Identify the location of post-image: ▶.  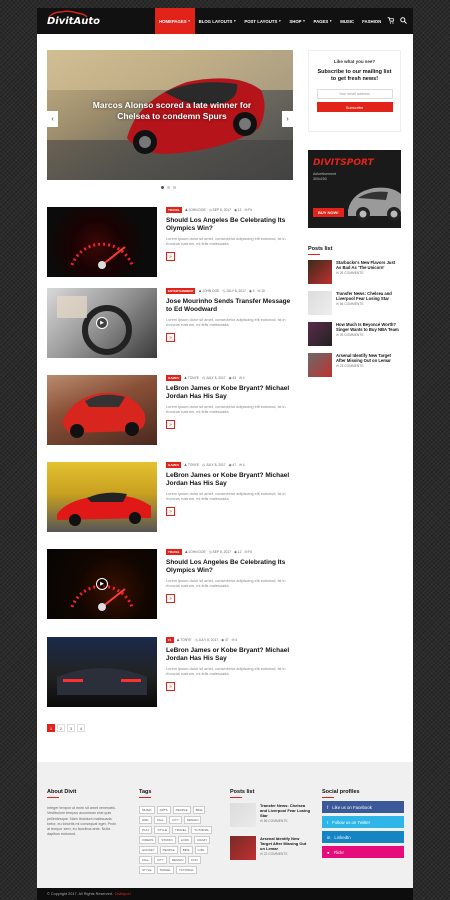
(102, 584).